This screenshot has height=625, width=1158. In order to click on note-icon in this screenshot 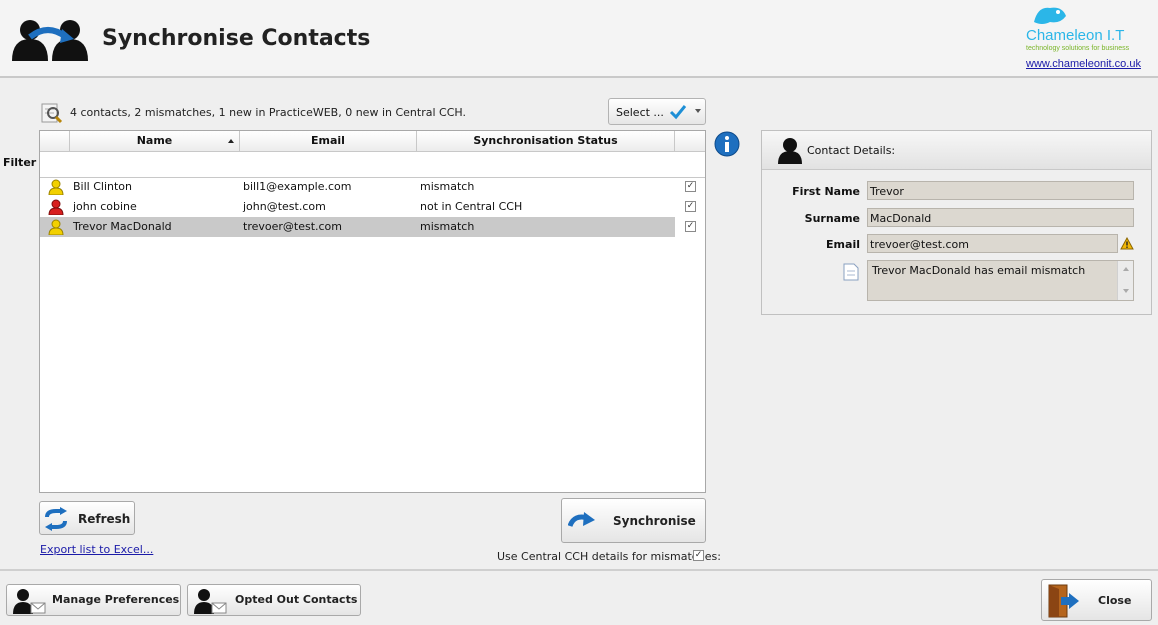, I will do `click(851, 272)`.